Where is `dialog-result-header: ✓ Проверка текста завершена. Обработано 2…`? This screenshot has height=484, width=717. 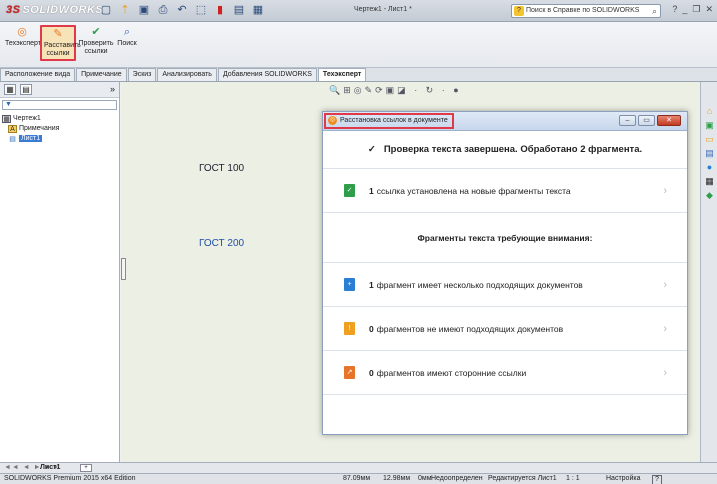 dialog-result-header: ✓ Проверка текста завершена. Обработано 2… is located at coordinates (505, 150).